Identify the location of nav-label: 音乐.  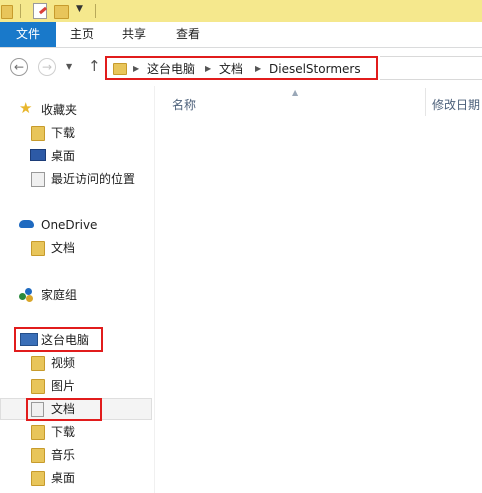
(63, 455).